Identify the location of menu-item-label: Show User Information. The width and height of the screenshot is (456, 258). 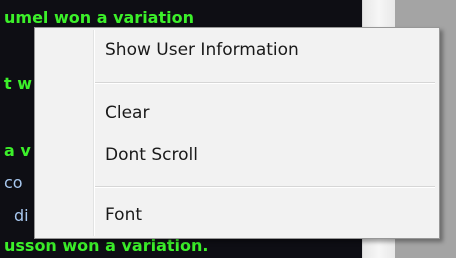
(202, 50).